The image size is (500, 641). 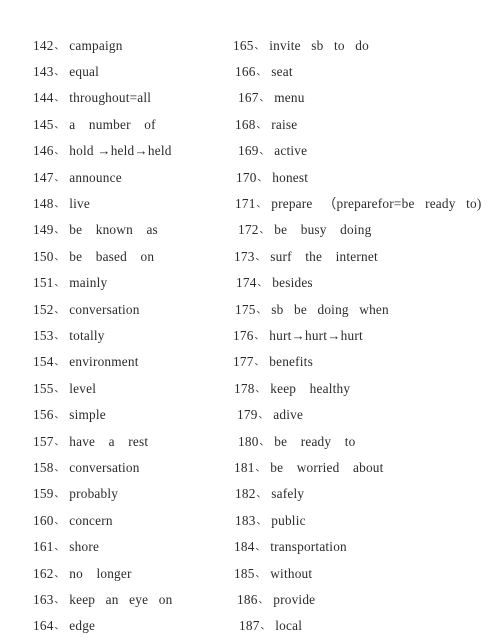 What do you see at coordinates (243, 362) in the screenshot?
I see `entry-number: 177` at bounding box center [243, 362].